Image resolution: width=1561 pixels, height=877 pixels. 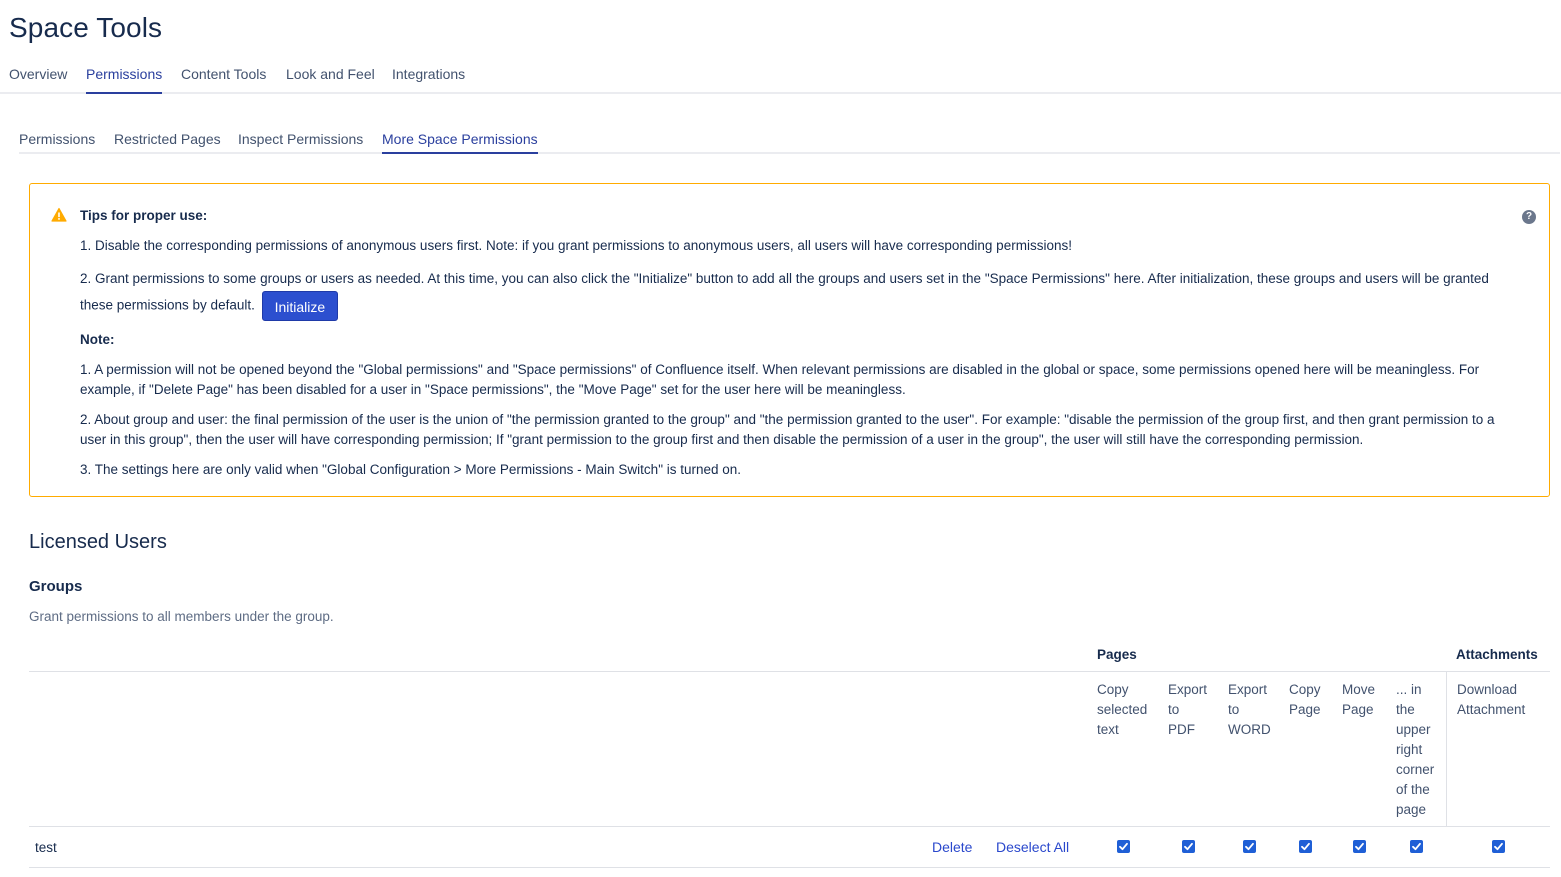 I want to click on column-header-line: Download, so click(x=1487, y=689).